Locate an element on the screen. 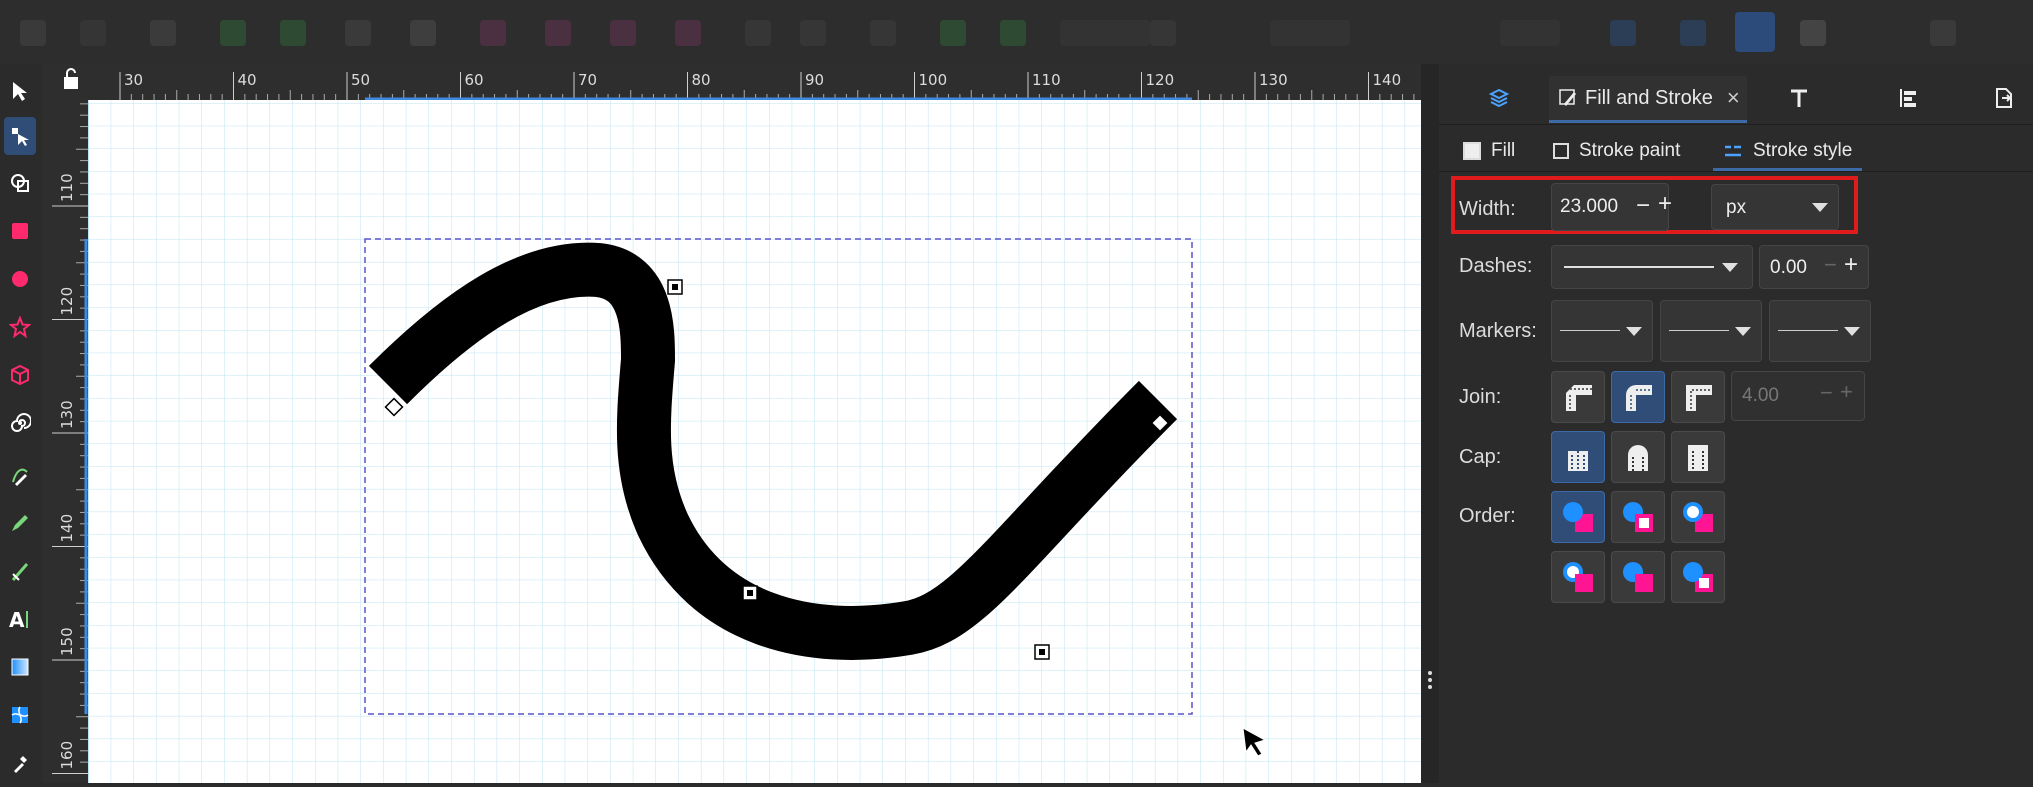 This screenshot has height=787, width=2033. horizontal-ruler: 30 40 50 60 70 80 90 100 110 120 130 140 is located at coordinates (780, 82).